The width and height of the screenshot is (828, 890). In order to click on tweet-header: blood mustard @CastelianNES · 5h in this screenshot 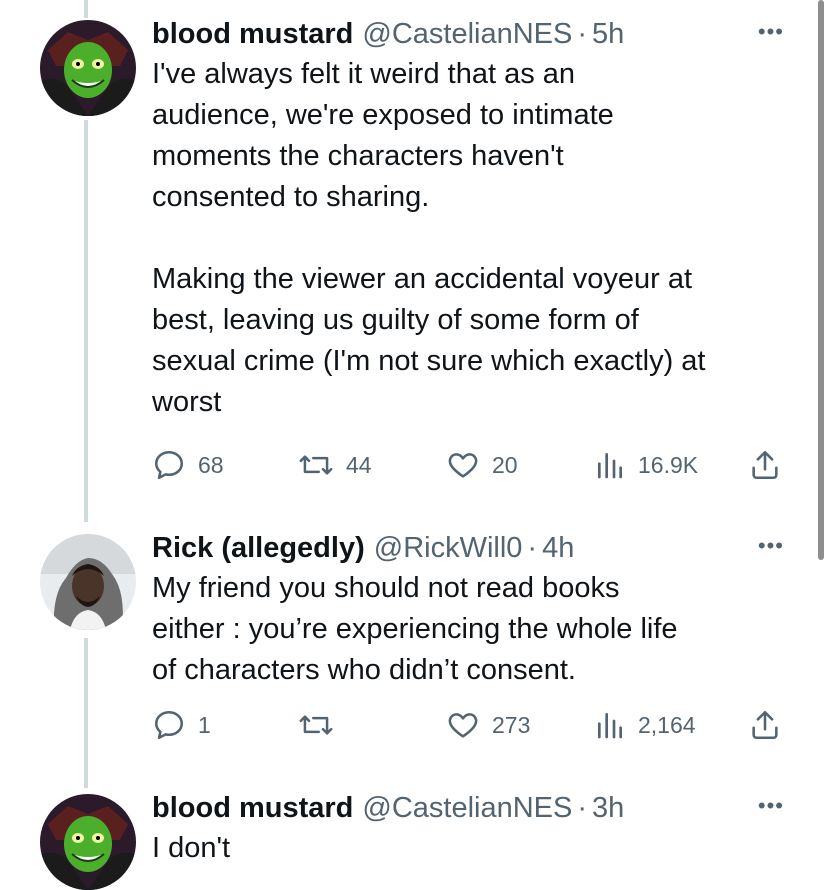, I will do `click(468, 34)`.